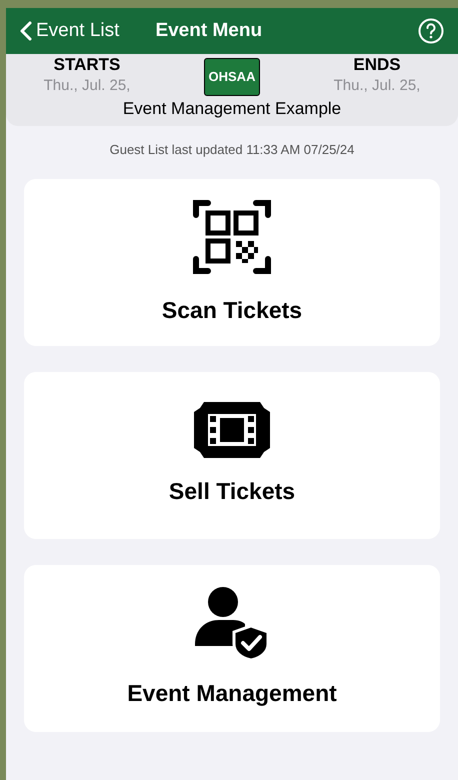 The height and width of the screenshot is (780, 458). I want to click on start-date: Thu., Jul. 25,, so click(87, 86).